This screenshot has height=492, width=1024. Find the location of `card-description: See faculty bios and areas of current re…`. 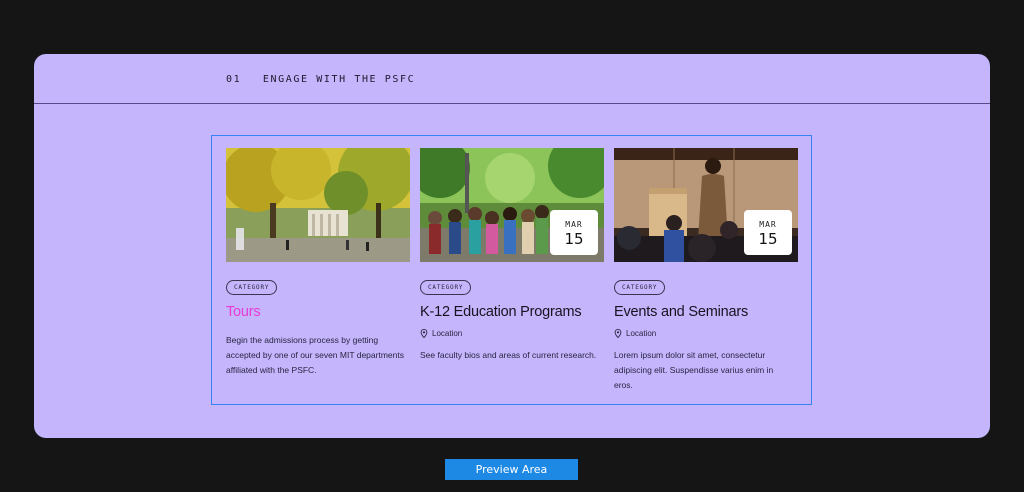

card-description: See faculty bios and areas of current re… is located at coordinates (508, 355).